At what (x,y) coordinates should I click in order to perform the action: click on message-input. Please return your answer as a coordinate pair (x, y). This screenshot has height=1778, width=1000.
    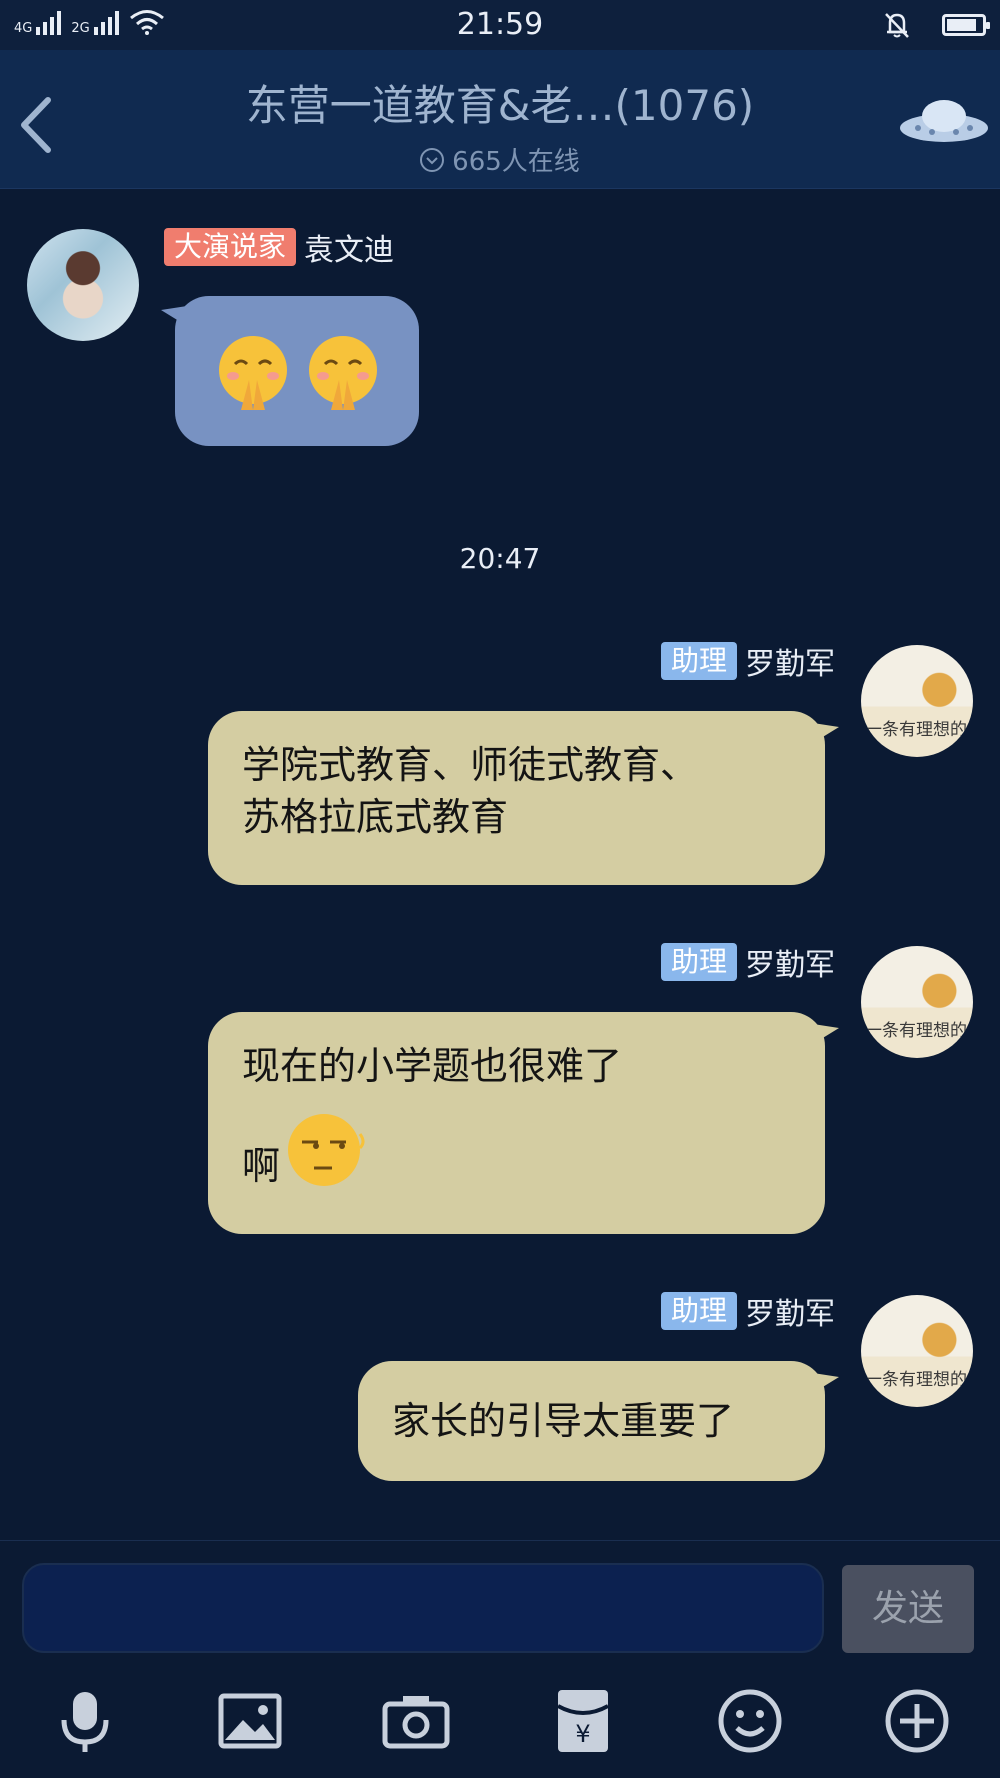
    Looking at the image, I should click on (423, 1608).